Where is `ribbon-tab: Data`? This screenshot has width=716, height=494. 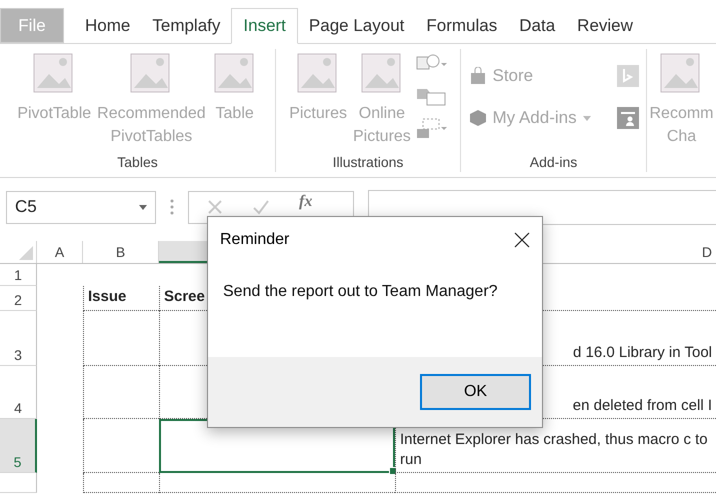 ribbon-tab: Data is located at coordinates (537, 26).